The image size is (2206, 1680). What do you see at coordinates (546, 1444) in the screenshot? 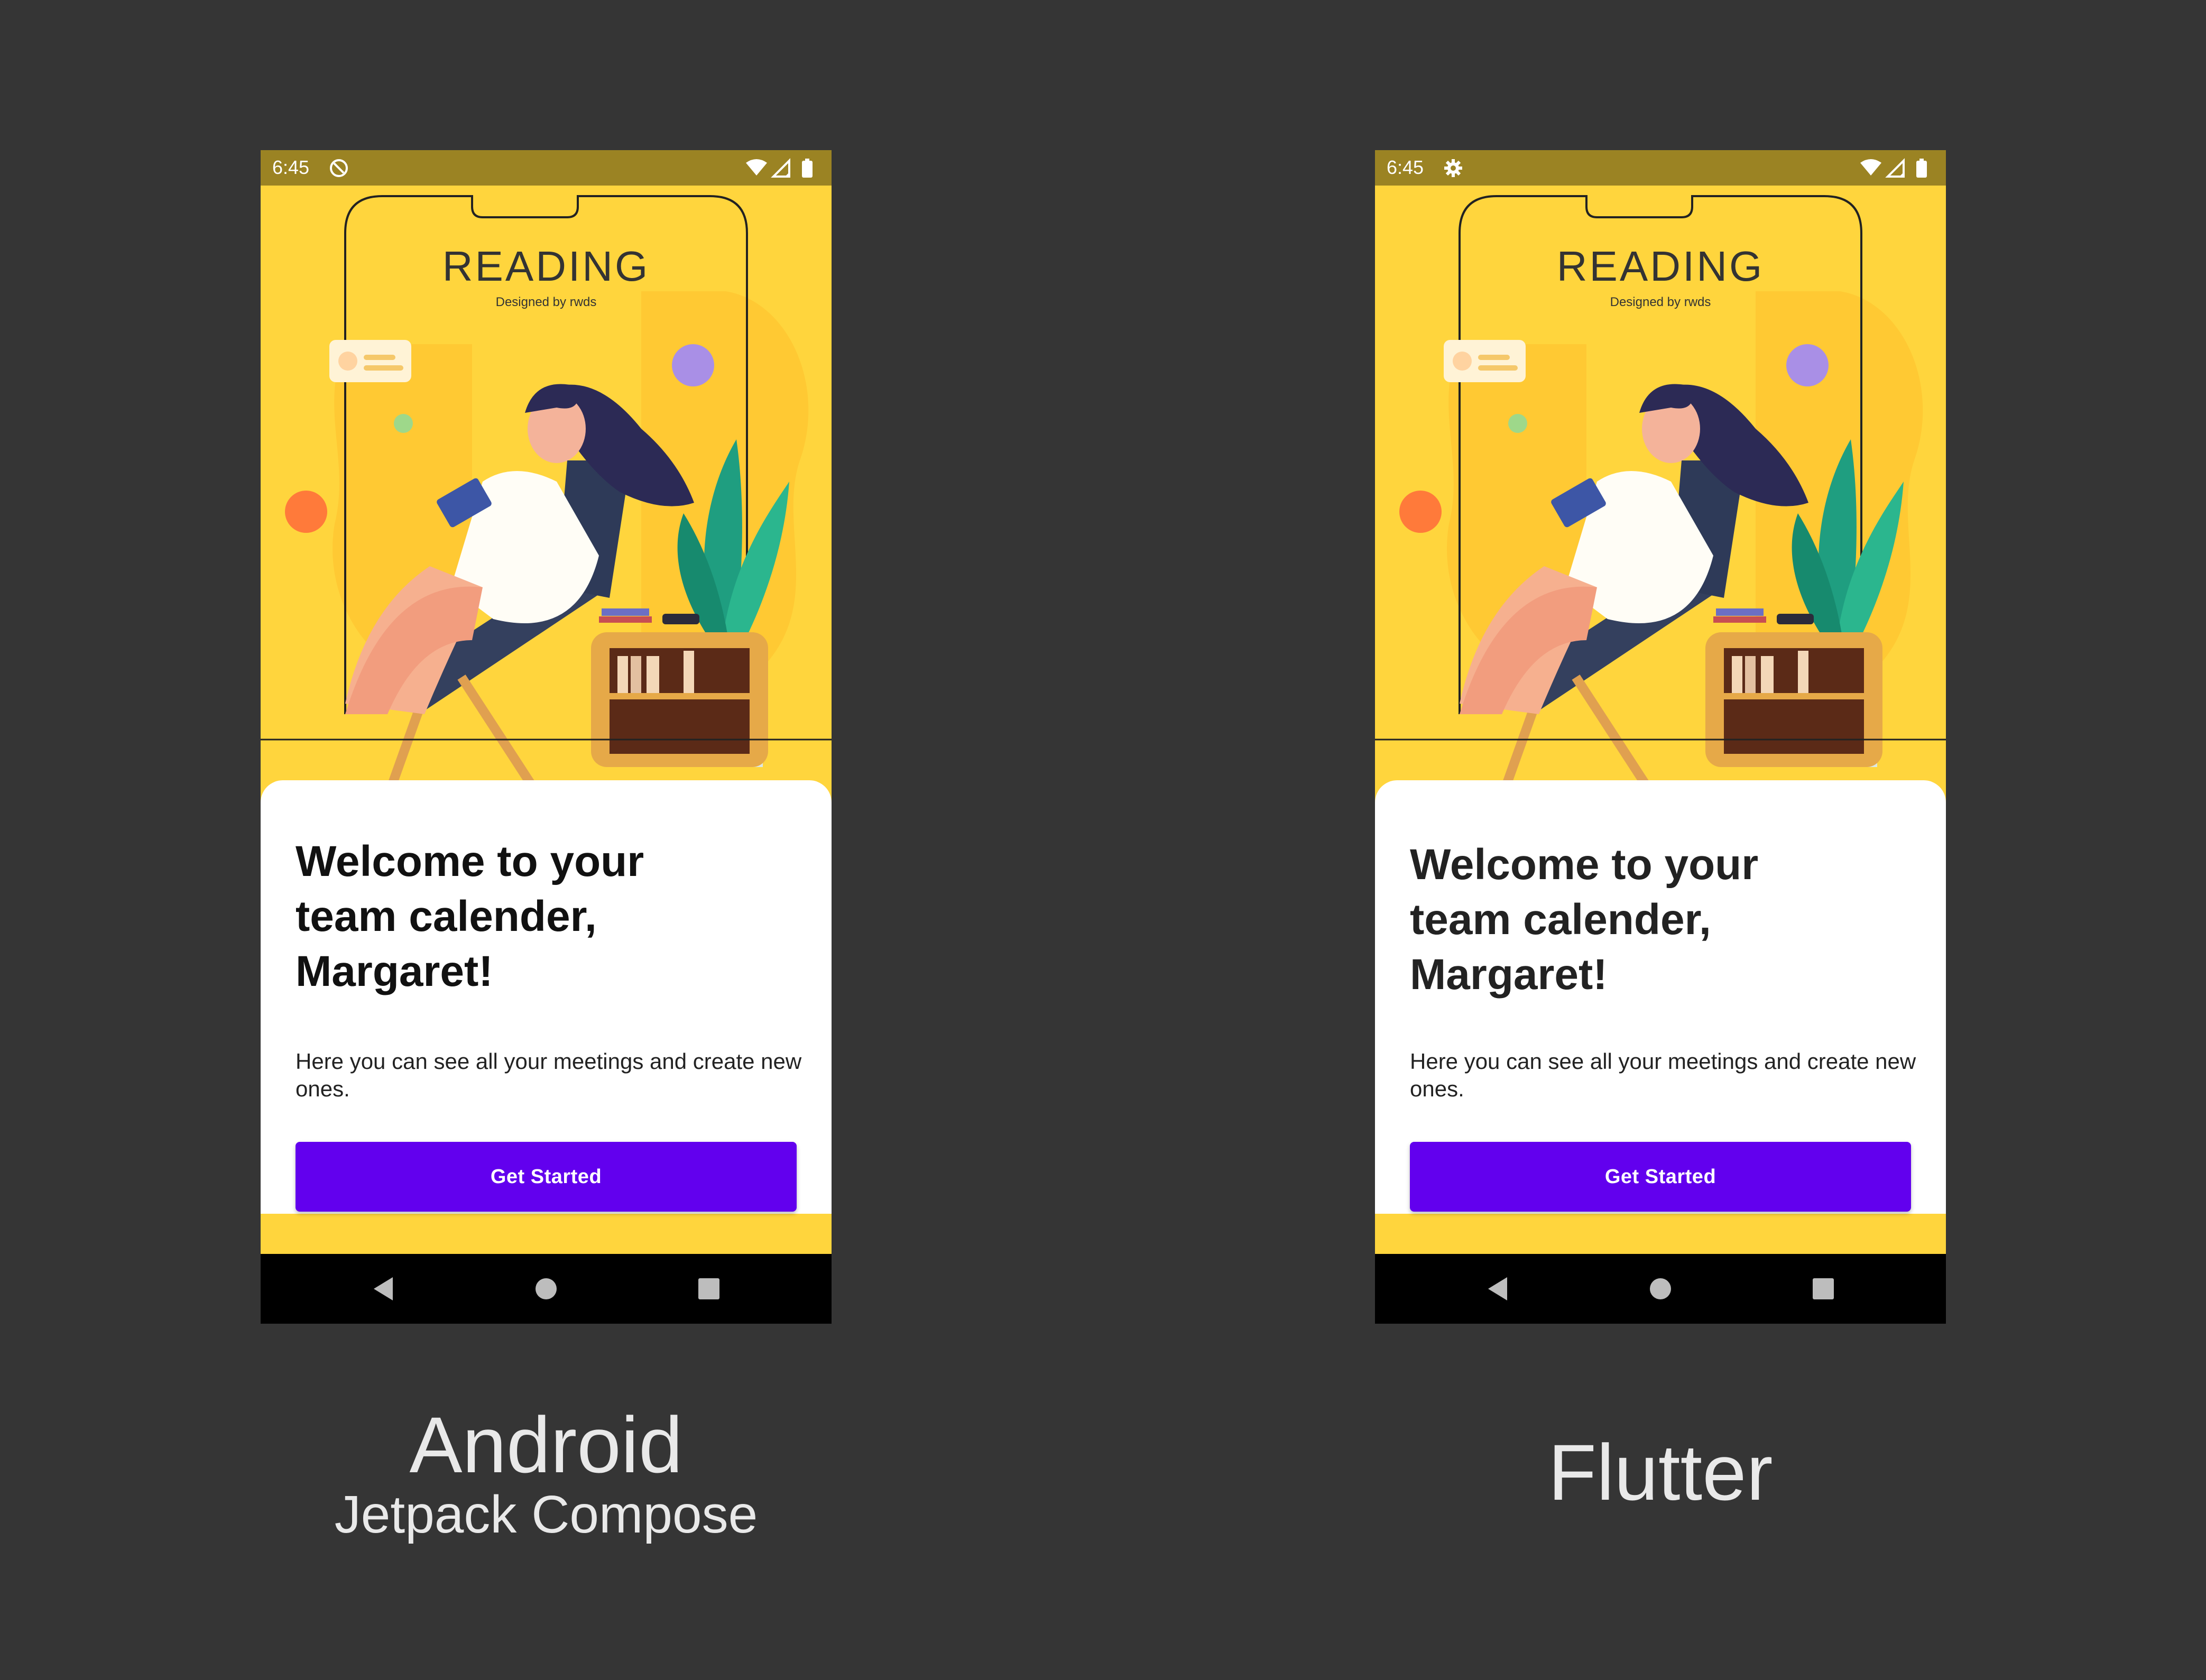
I see `android-caption-title: Android` at bounding box center [546, 1444].